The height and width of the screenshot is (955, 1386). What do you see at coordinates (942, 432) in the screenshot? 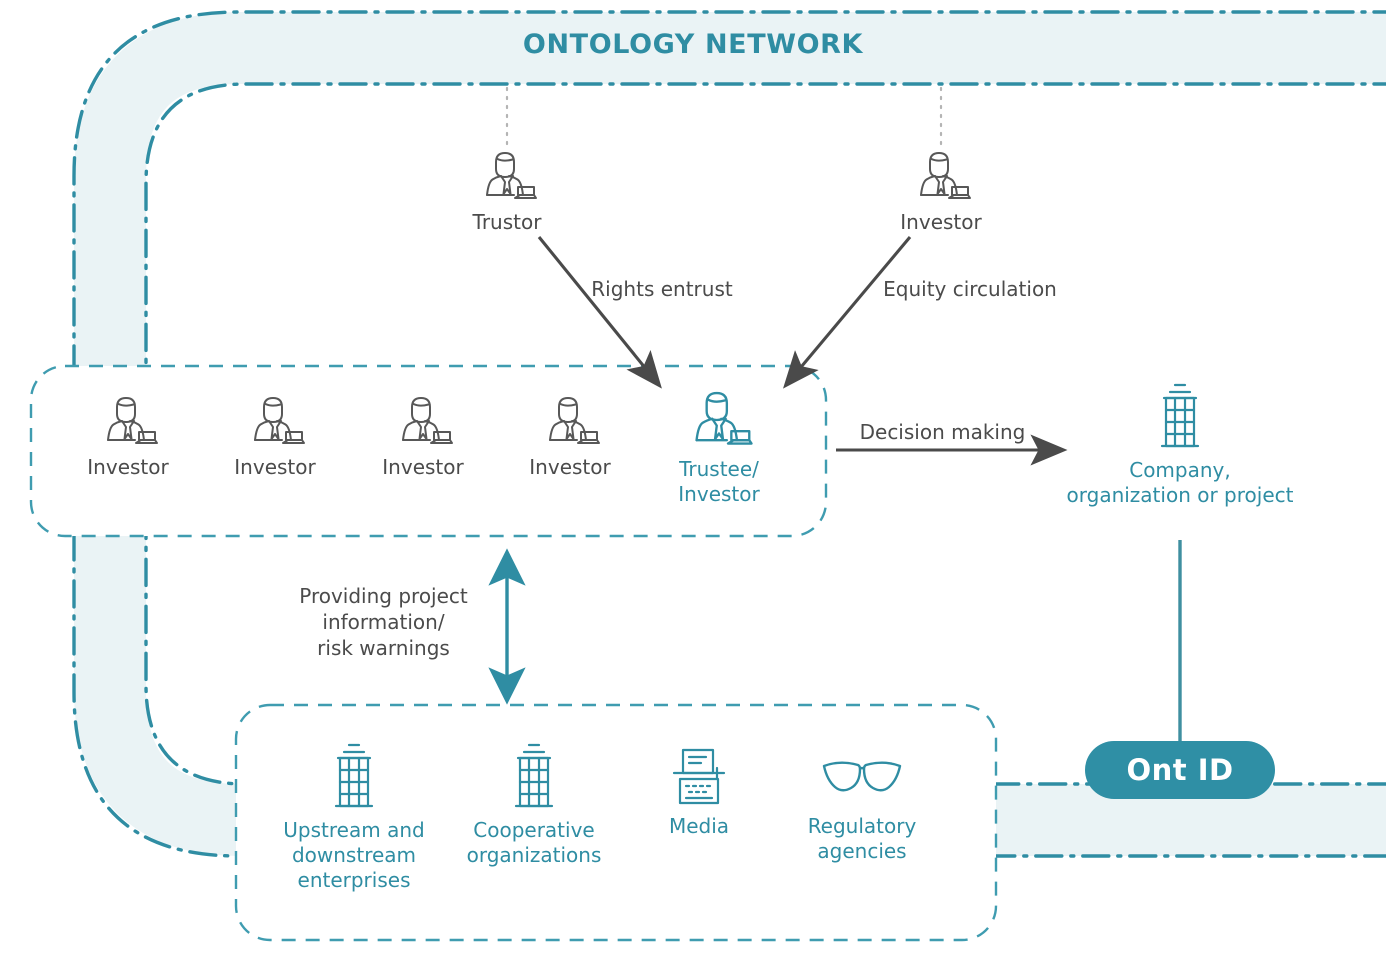
I see `edge-label-decision-making: Decision making` at bounding box center [942, 432].